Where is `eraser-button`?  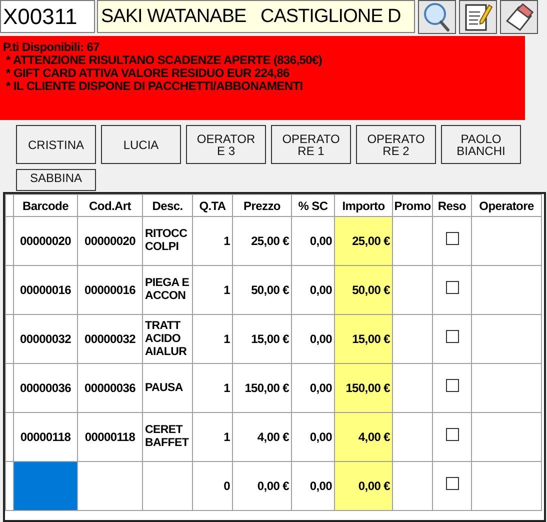 eraser-button is located at coordinates (519, 17).